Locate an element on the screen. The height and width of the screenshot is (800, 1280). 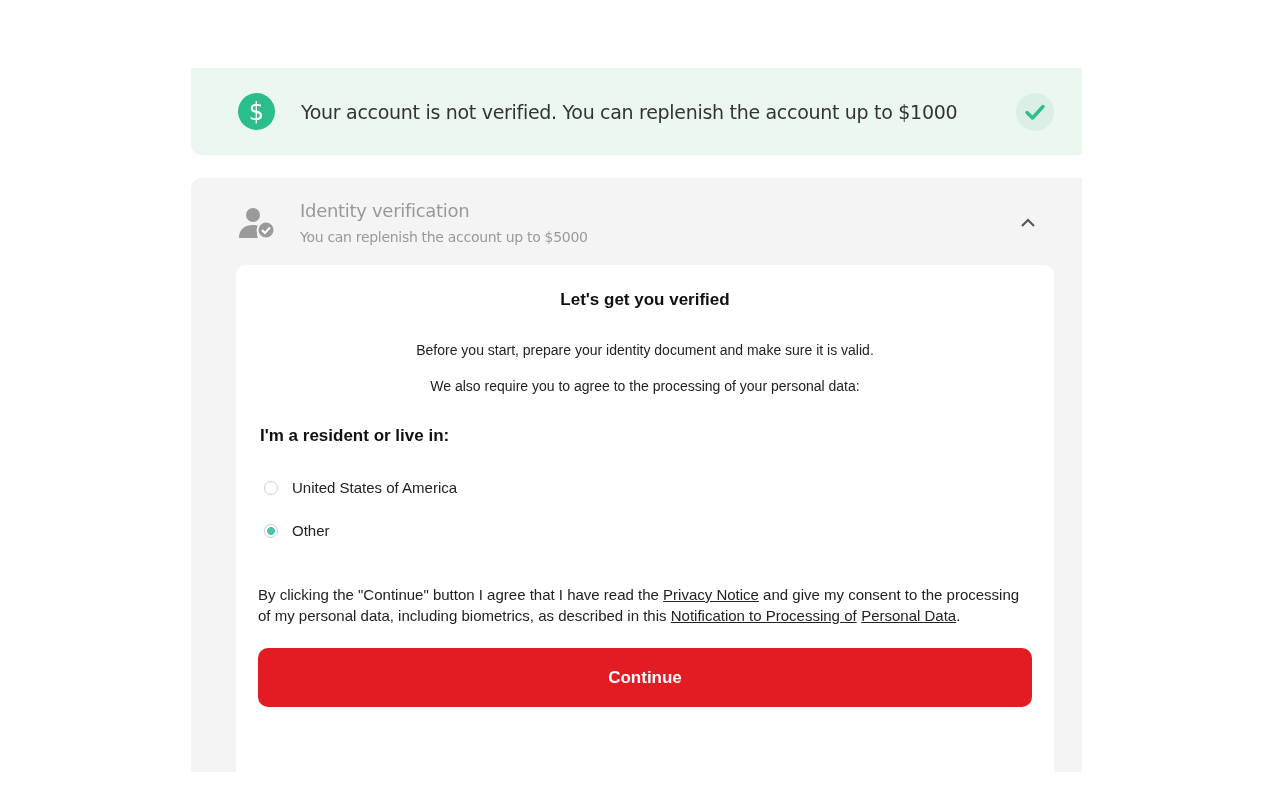
dollar-icon: $ is located at coordinates (256, 111).